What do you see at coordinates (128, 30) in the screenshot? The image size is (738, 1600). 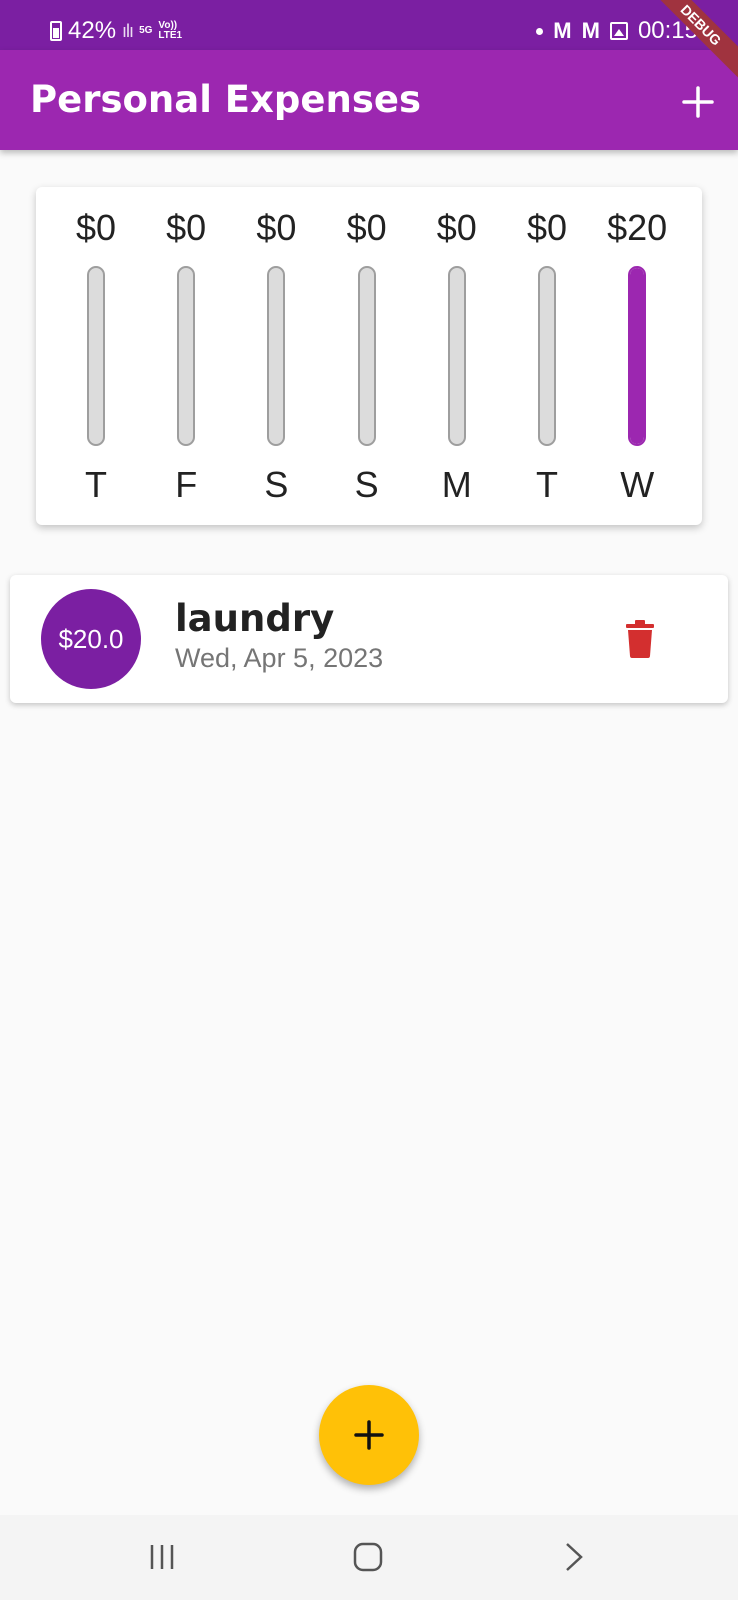 I see `signal-icon: ılı` at bounding box center [128, 30].